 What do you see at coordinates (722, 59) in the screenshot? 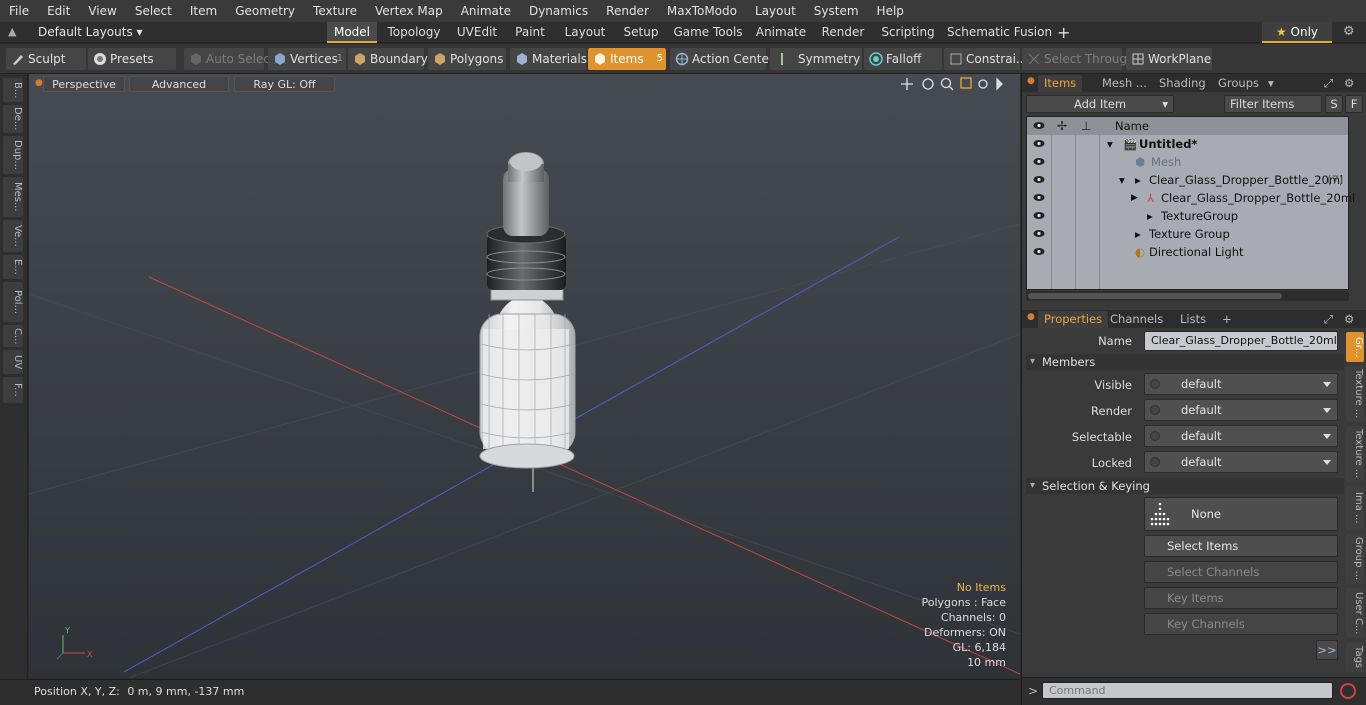
I see `action-center-button: Action Center` at bounding box center [722, 59].